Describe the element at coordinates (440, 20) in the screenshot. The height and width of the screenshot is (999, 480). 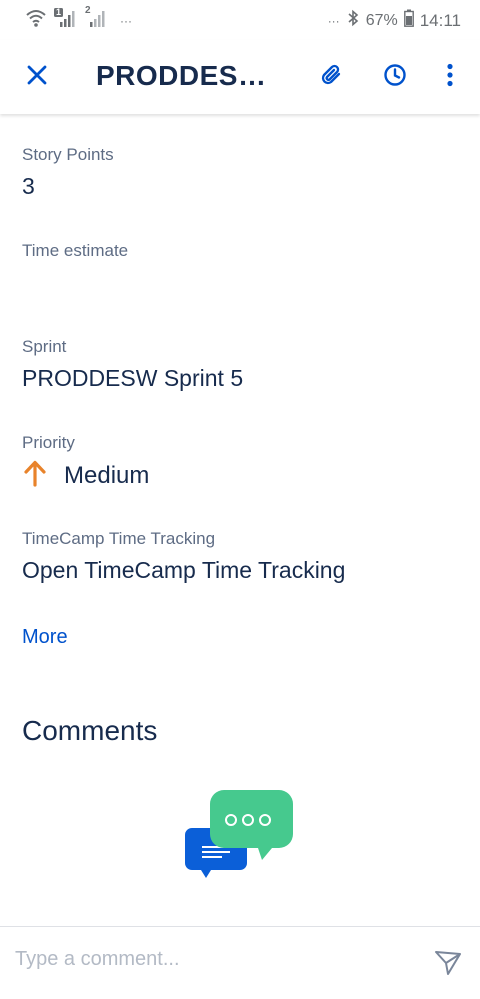
I see `clock-time: 14:11` at that location.